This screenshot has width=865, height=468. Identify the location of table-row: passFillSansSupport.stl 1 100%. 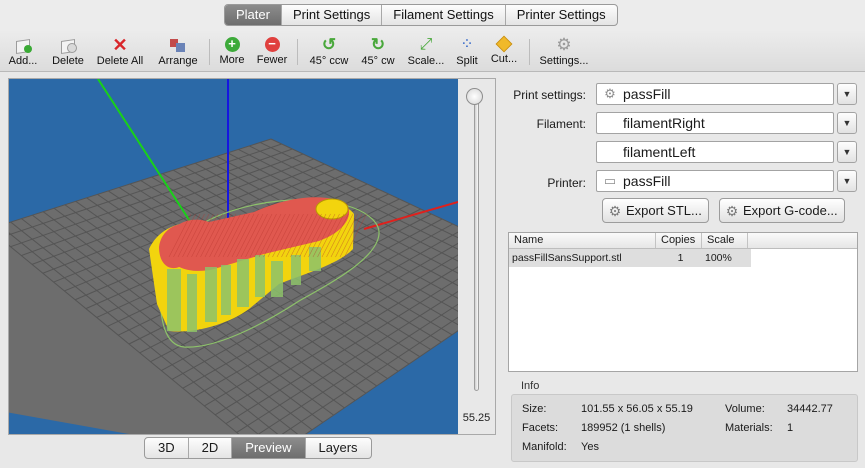
(683, 258).